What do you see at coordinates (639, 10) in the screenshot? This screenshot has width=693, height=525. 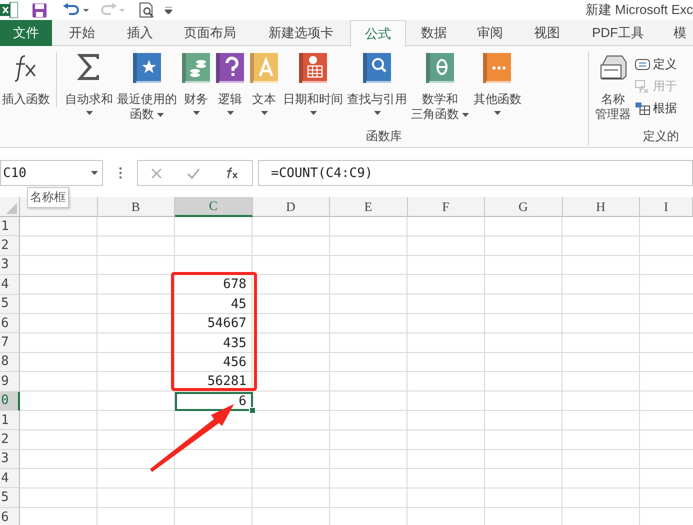 I see `window-title: 新建 Microsoft Exc` at bounding box center [639, 10].